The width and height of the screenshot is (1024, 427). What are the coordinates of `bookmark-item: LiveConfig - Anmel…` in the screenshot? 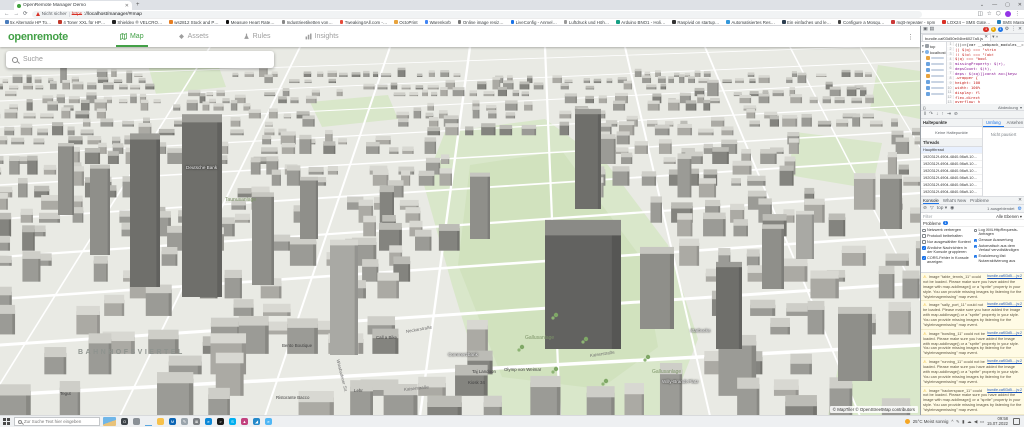 It's located at (533, 22).